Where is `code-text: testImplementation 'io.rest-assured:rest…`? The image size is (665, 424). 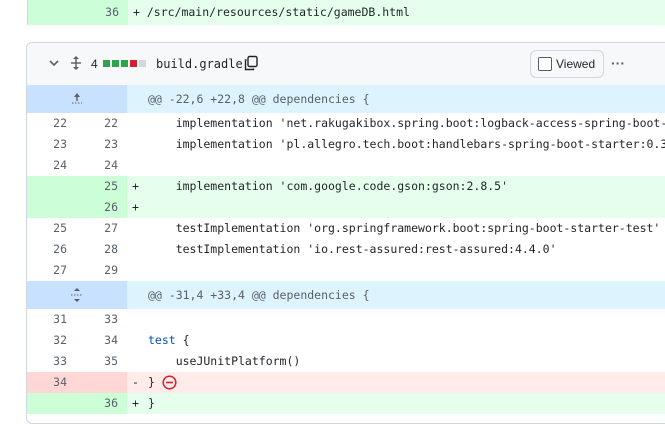
code-text: testImplementation 'io.rest-assured:rest… is located at coordinates (352, 249).